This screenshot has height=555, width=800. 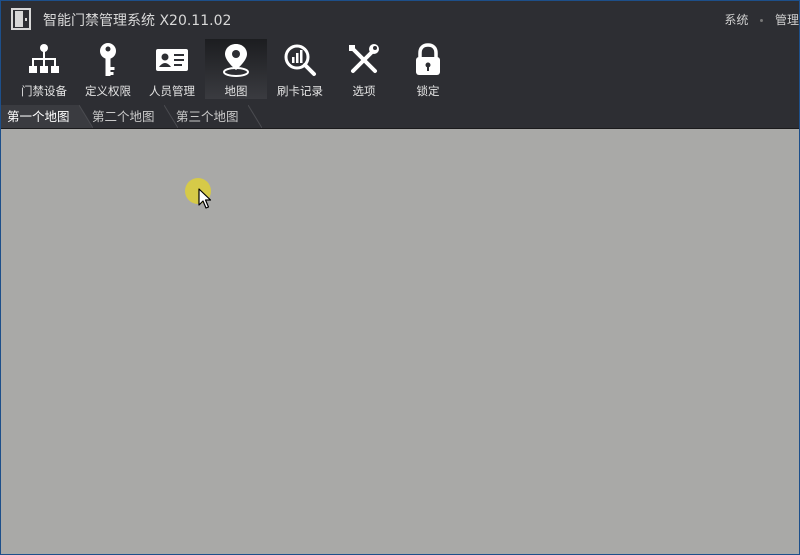 What do you see at coordinates (736, 19) in the screenshot?
I see `menu-system: 系统` at bounding box center [736, 19].